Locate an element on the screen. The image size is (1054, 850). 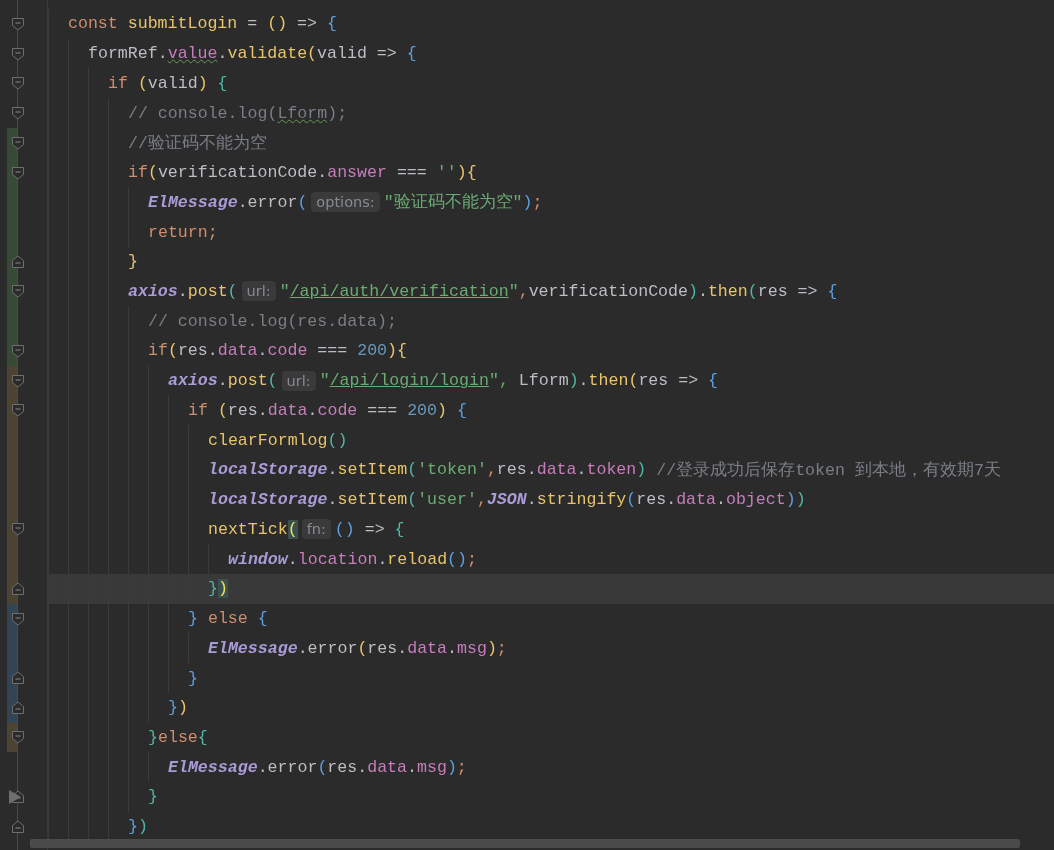
code-token: token is located at coordinates (611, 470).